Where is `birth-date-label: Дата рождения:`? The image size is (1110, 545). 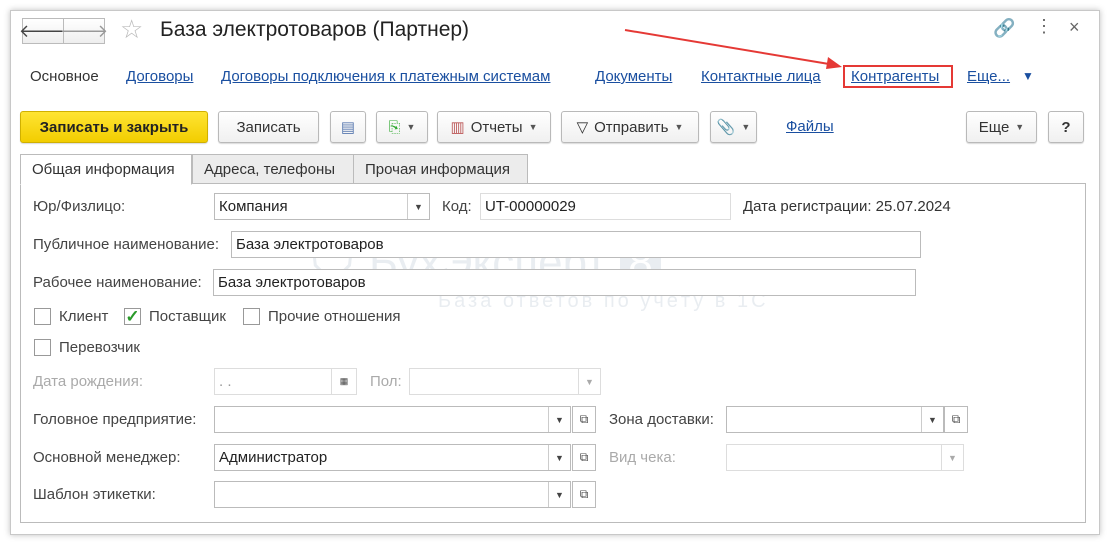 birth-date-label: Дата рождения: is located at coordinates (88, 381).